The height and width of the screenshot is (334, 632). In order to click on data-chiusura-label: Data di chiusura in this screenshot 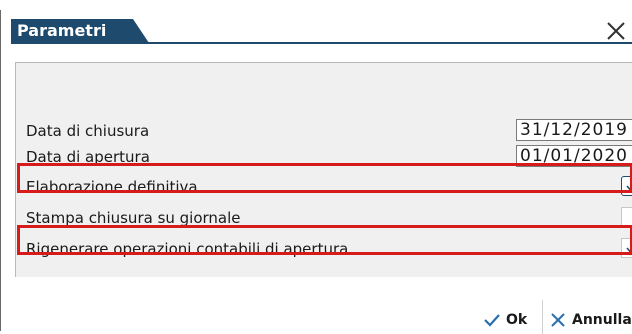, I will do `click(88, 131)`.